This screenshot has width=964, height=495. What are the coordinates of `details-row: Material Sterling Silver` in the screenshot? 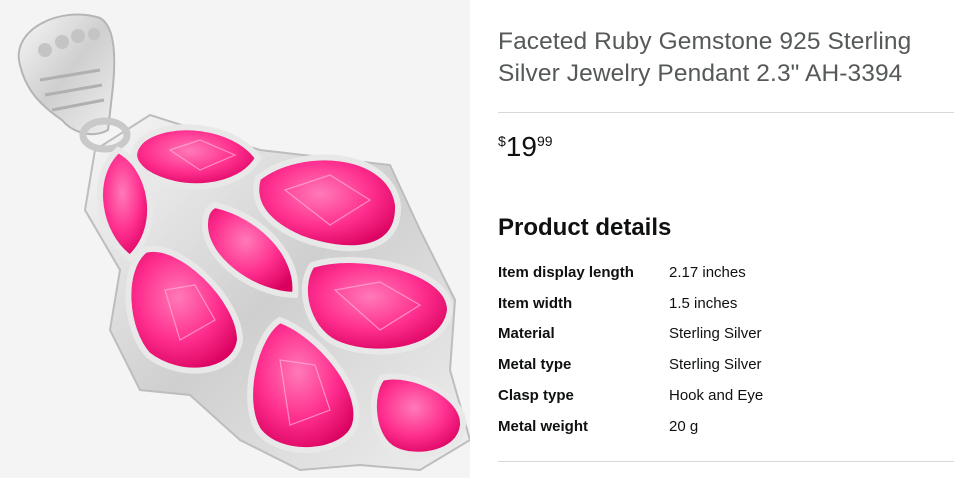 It's located at (630, 334).